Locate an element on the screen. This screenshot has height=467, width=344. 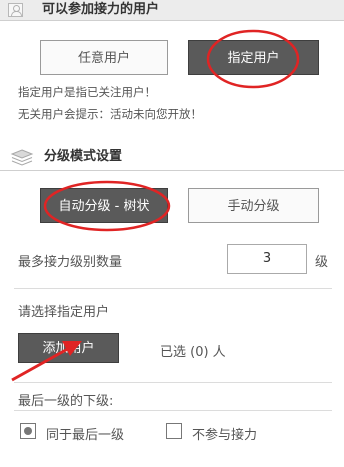
not-participate-label: 不参与接力 is located at coordinates (224, 433).